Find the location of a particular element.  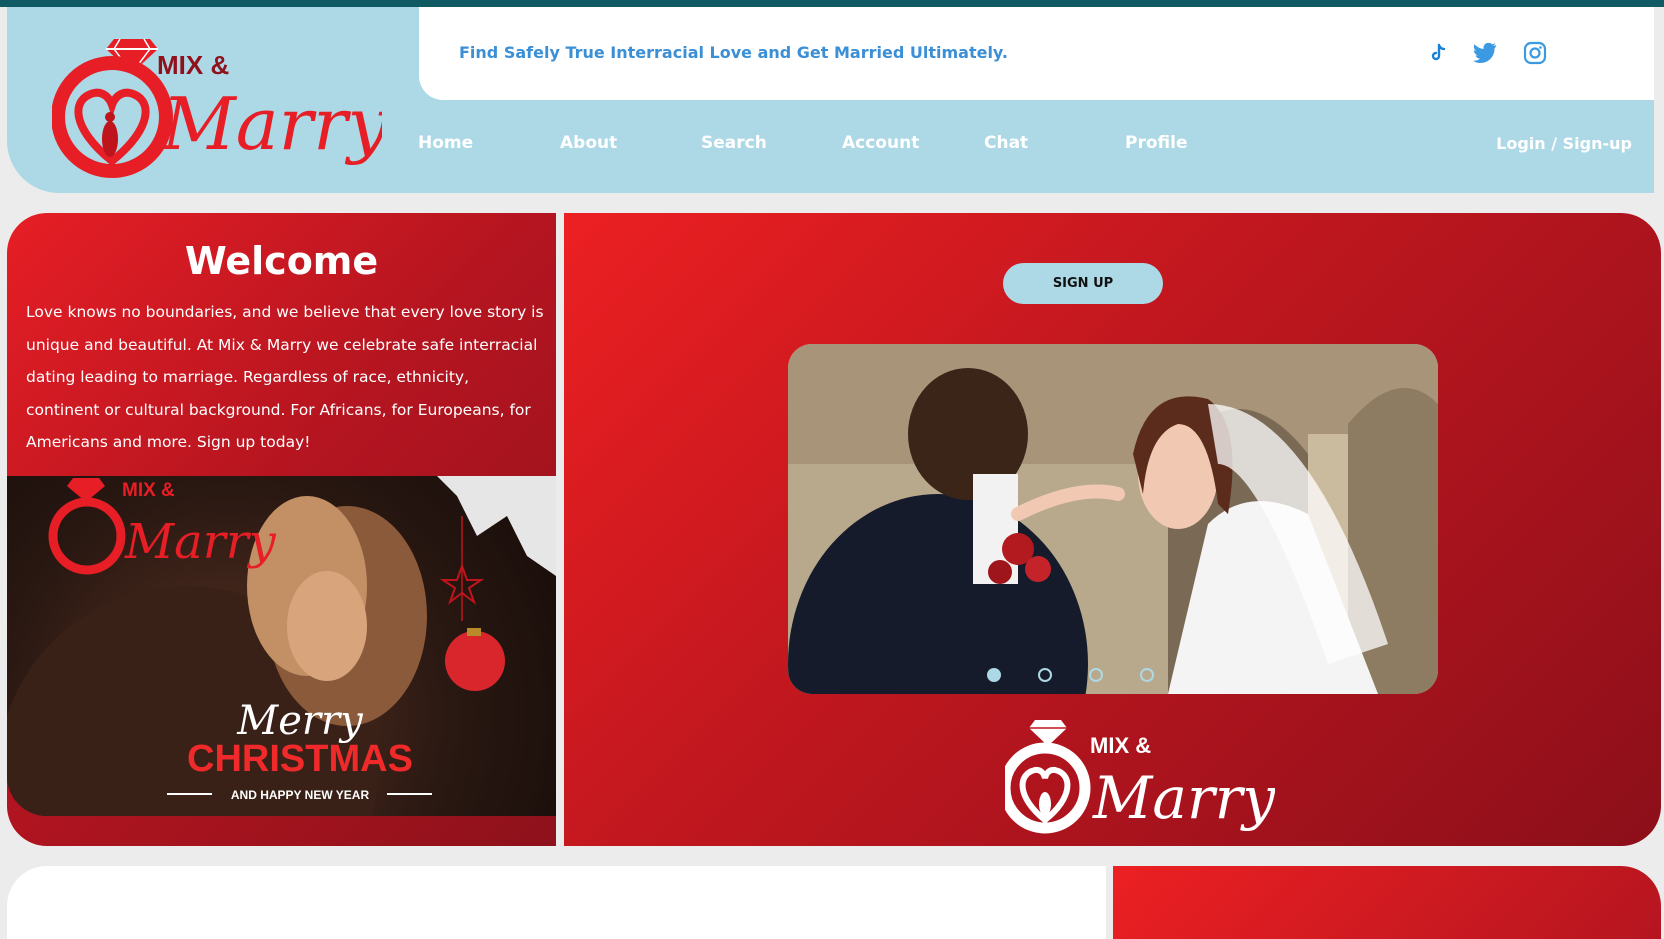

section-next-left is located at coordinates (556, 902).